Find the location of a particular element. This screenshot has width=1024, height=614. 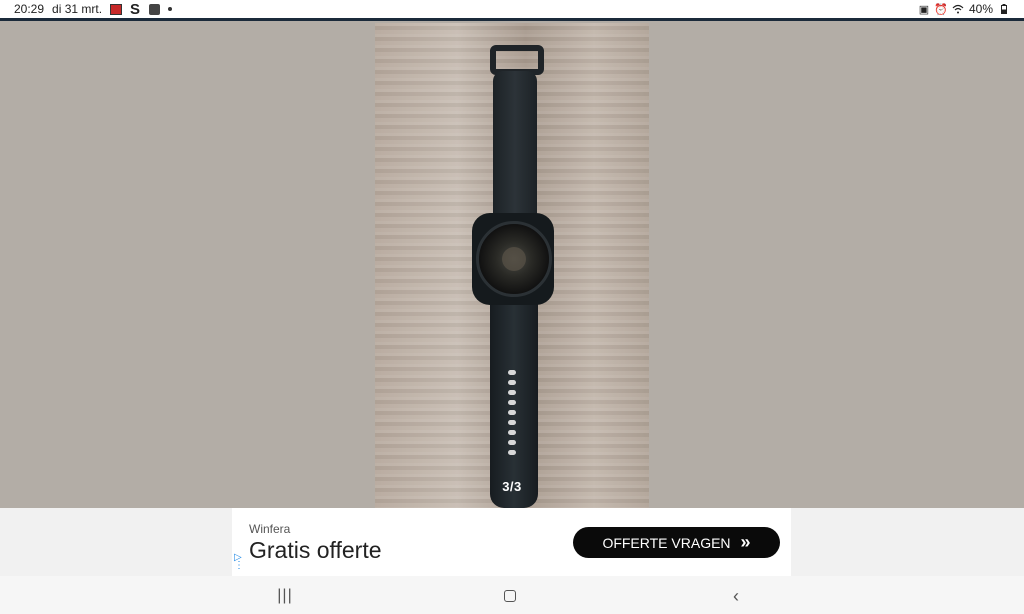

ad-gutter-left is located at coordinates (116, 542).